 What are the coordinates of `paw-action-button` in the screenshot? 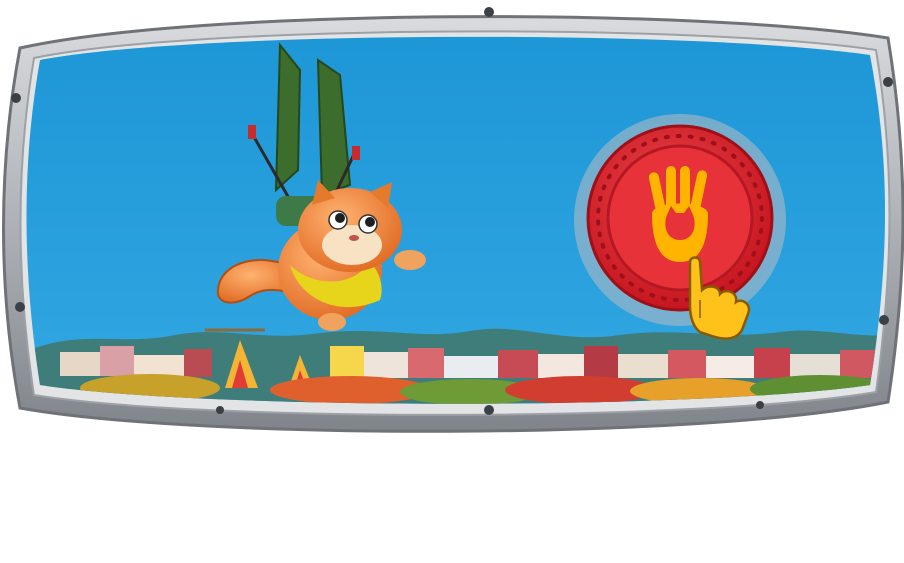 It's located at (680, 220).